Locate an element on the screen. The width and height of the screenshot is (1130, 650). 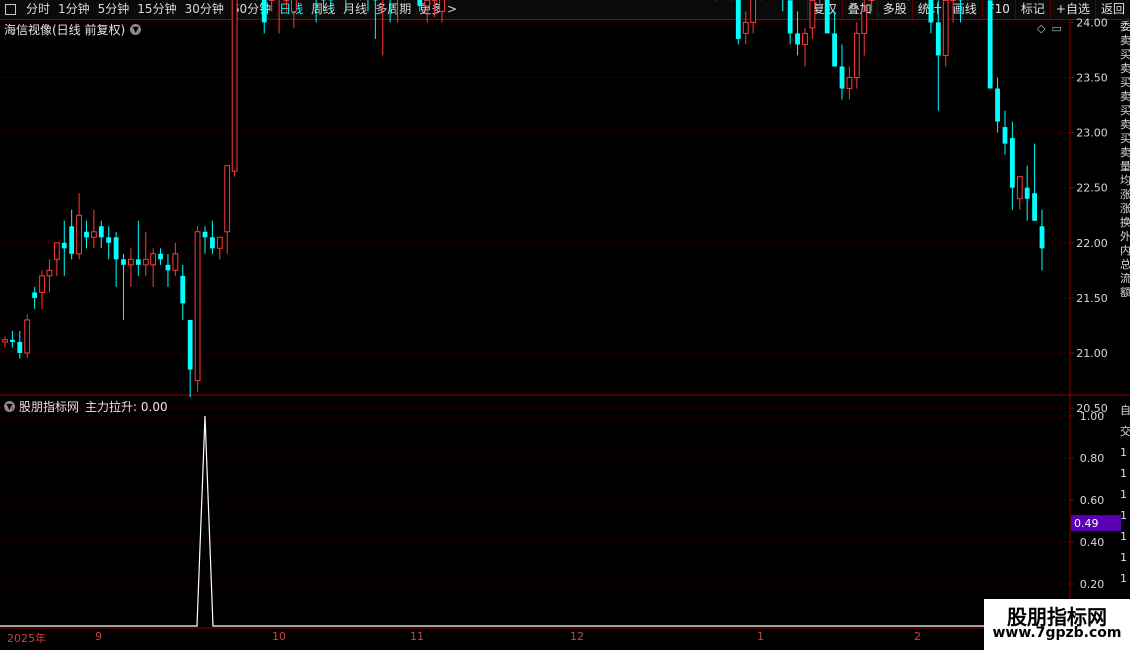
quote-strip-char: 内 is located at coordinates (1125, 250).